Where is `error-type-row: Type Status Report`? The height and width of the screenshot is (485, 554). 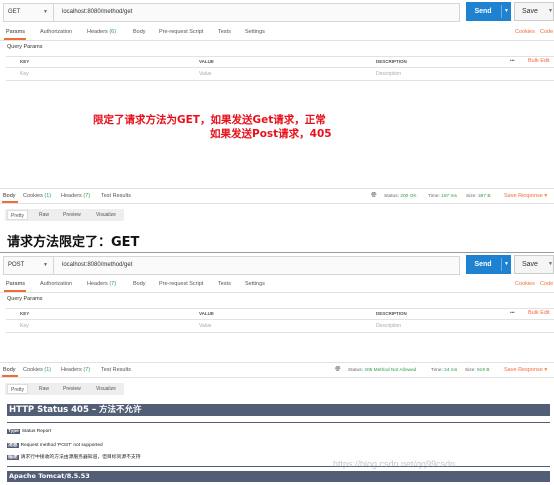
error-type-row: Type Status Report is located at coordinates (29, 431).